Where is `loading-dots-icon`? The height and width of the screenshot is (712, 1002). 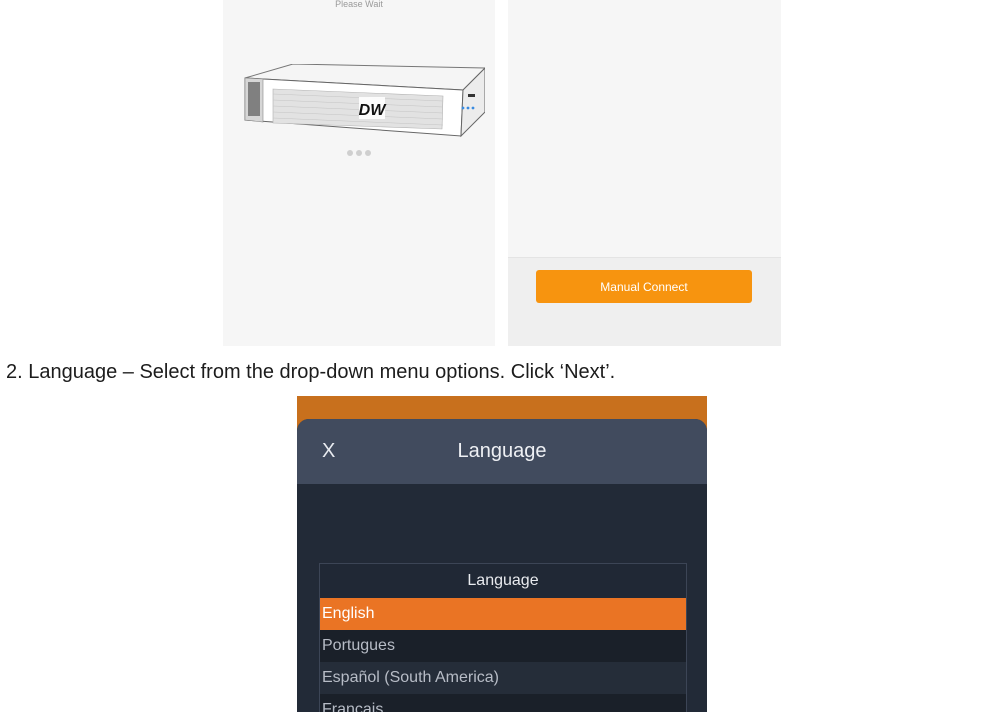 loading-dots-icon is located at coordinates (359, 153).